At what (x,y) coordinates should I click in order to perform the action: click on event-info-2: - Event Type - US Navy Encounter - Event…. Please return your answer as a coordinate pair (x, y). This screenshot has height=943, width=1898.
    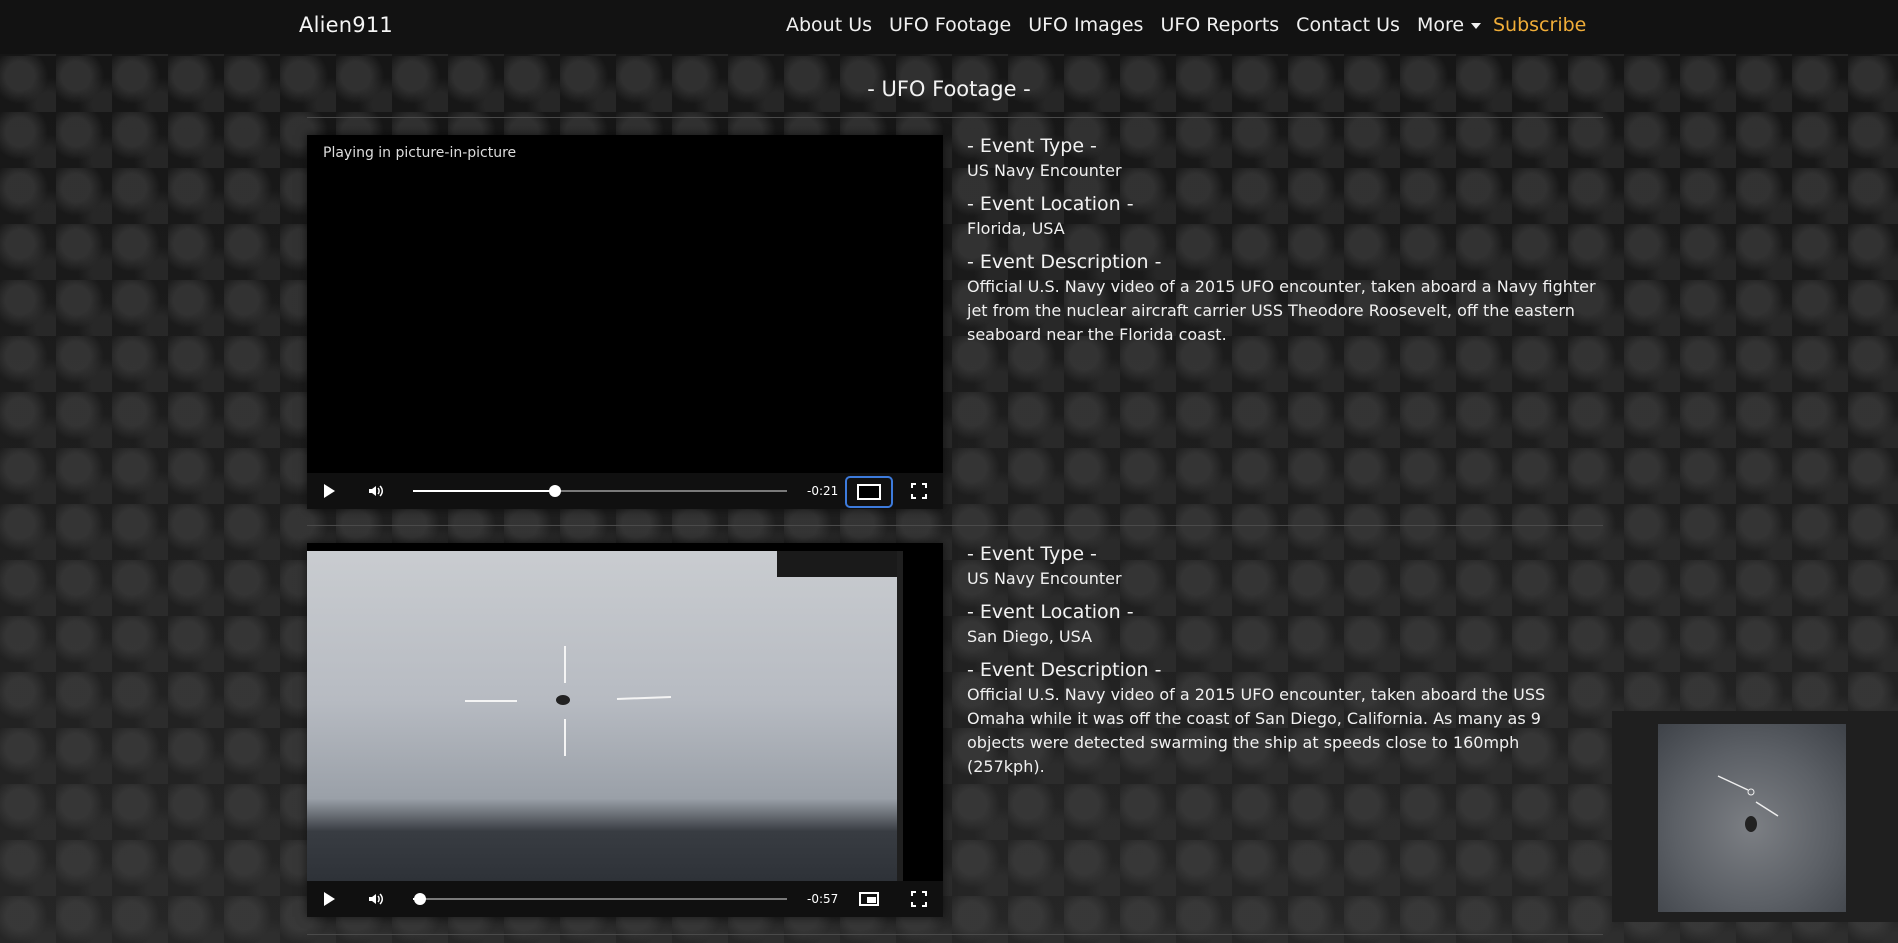
    Looking at the image, I should click on (1284, 664).